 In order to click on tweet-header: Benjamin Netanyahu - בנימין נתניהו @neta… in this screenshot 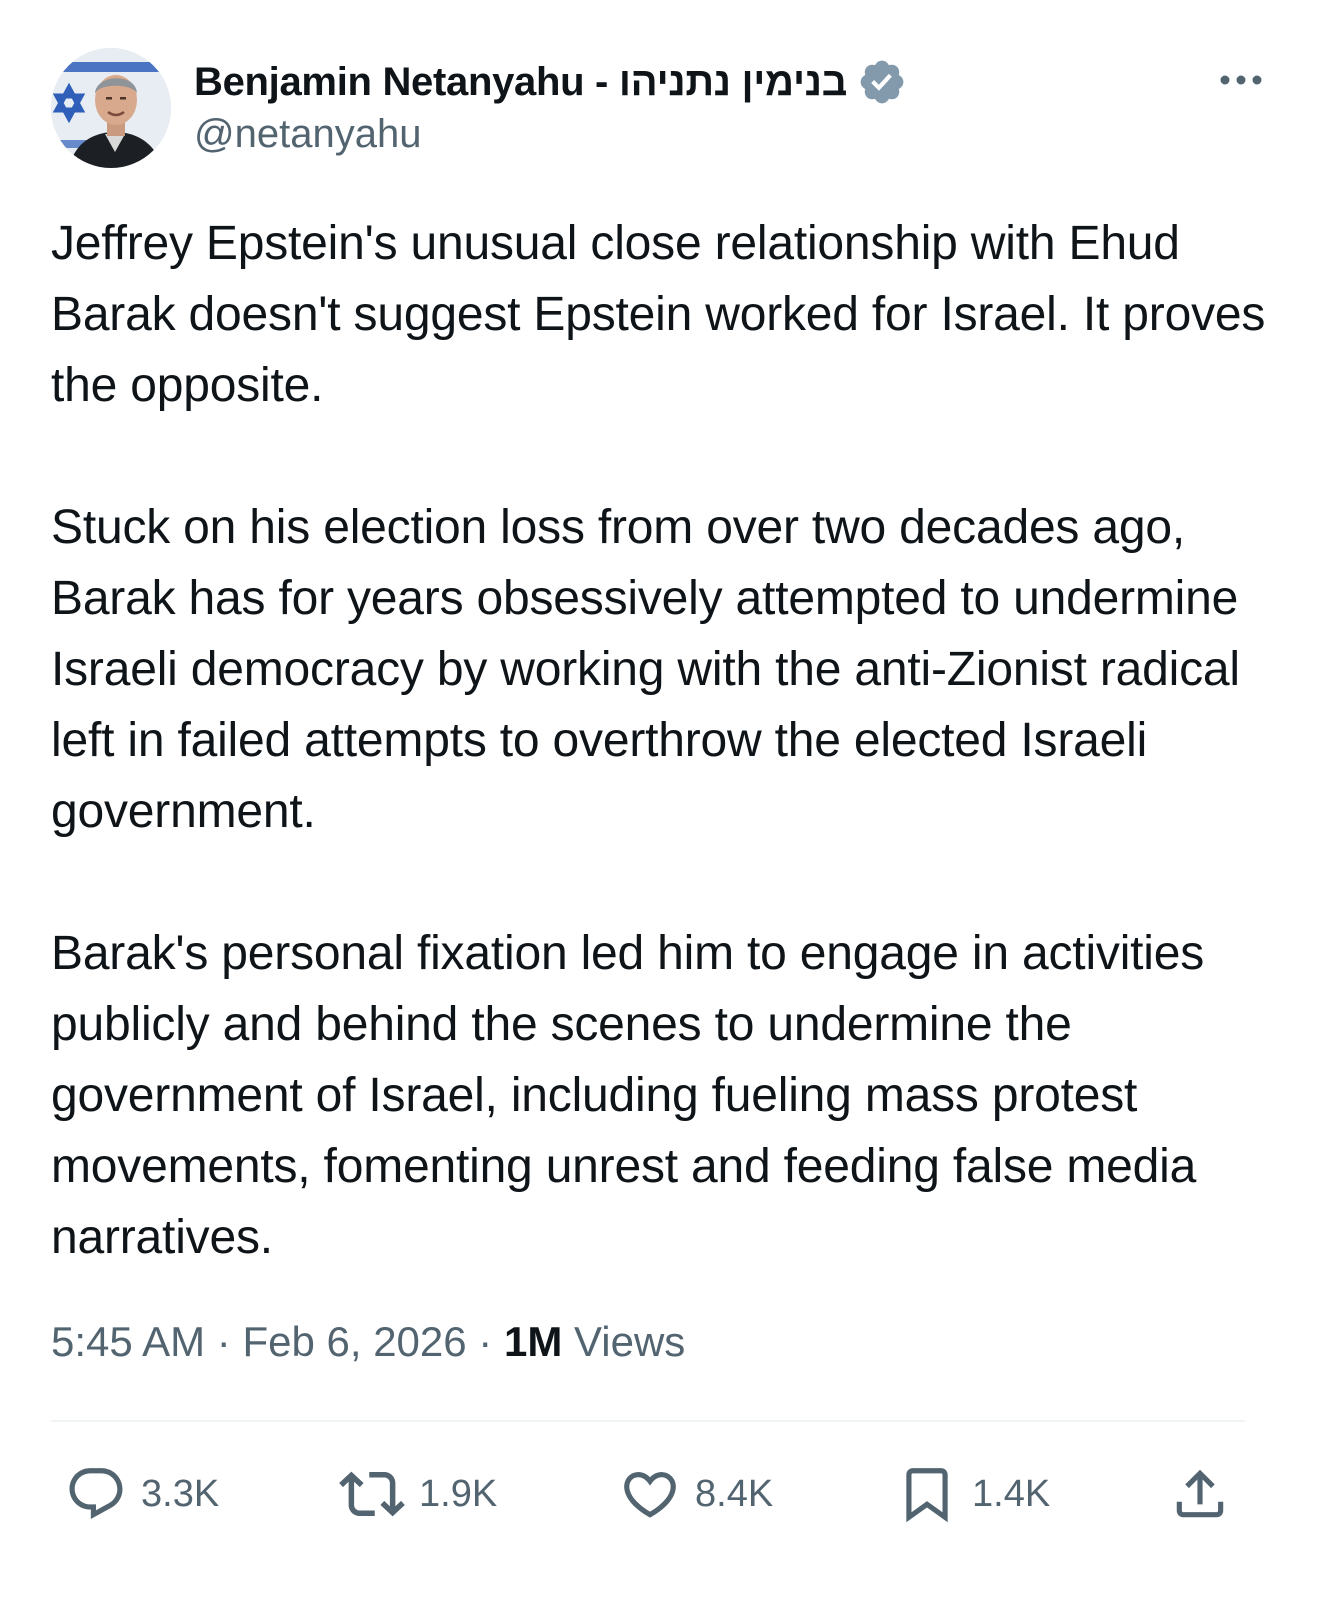, I will do `click(660, 110)`.